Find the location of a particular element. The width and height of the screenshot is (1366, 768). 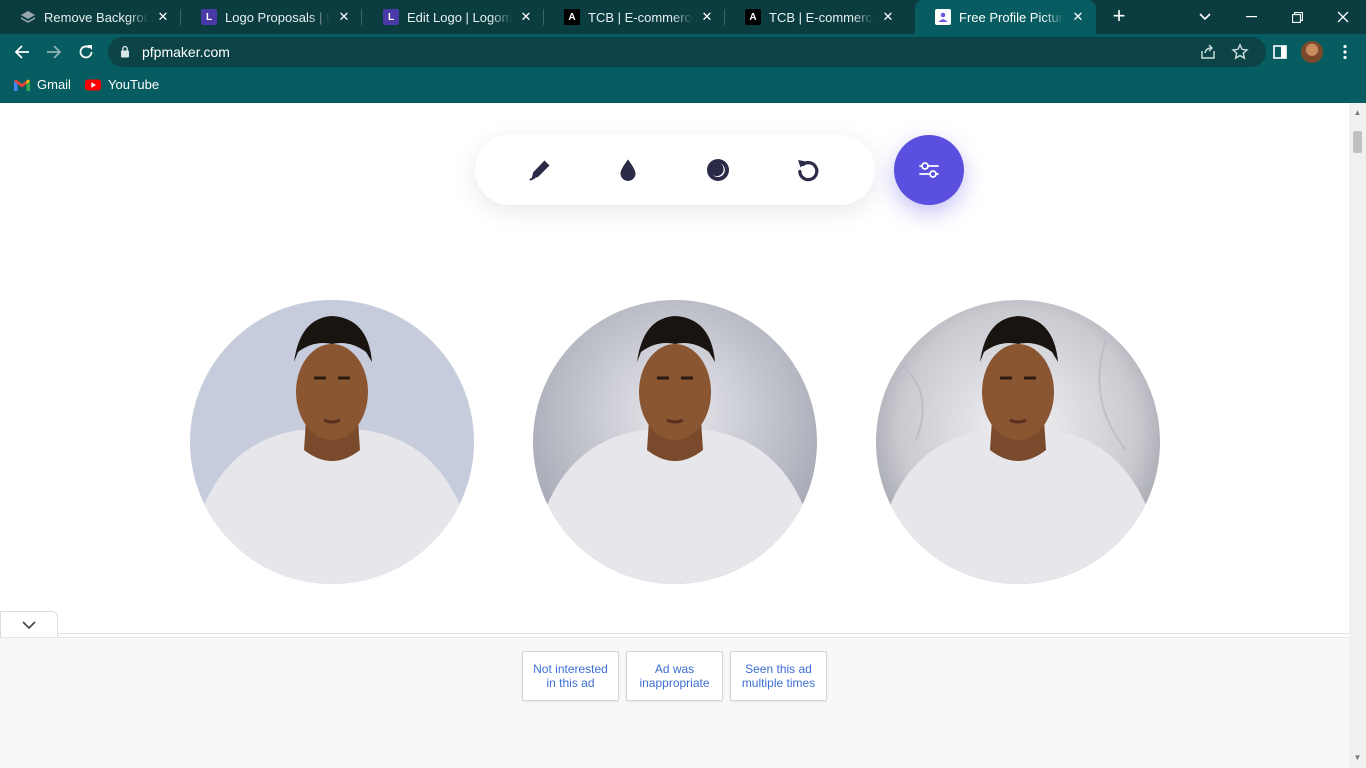

menu-button is located at coordinates (1345, 52).